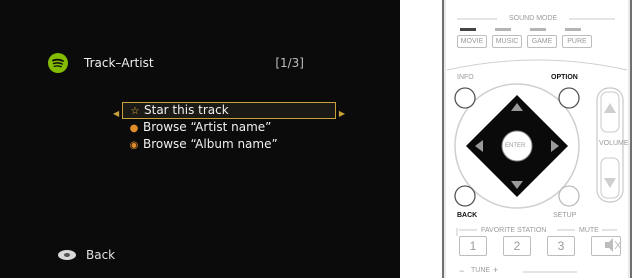 Image resolution: width=637 pixels, height=278 pixels. Describe the element at coordinates (67, 255) in the screenshot. I see `back-button-icon` at that location.